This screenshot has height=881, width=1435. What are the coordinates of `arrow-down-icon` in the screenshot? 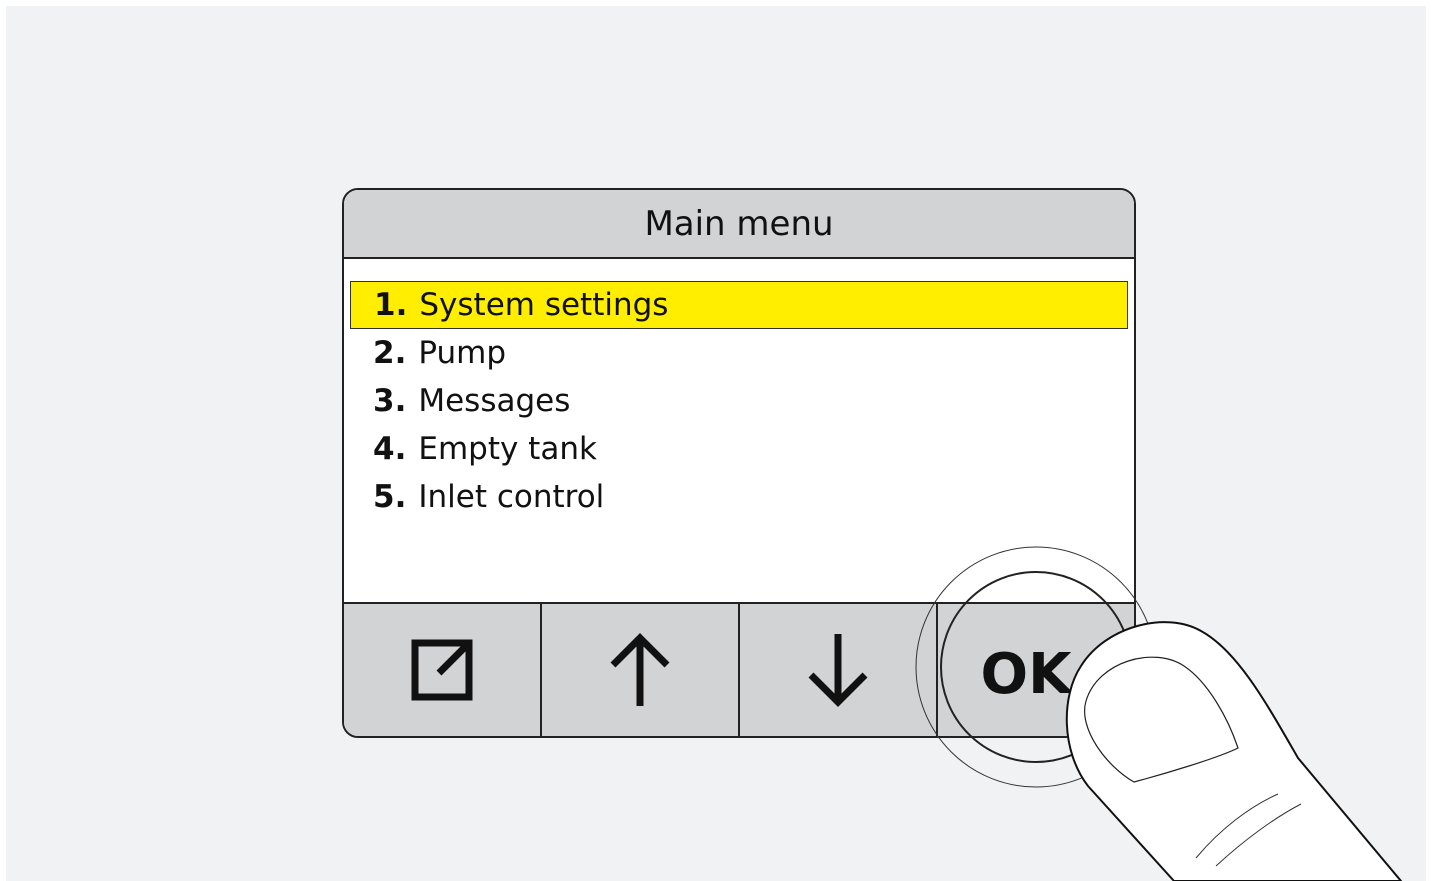 It's located at (838, 670).